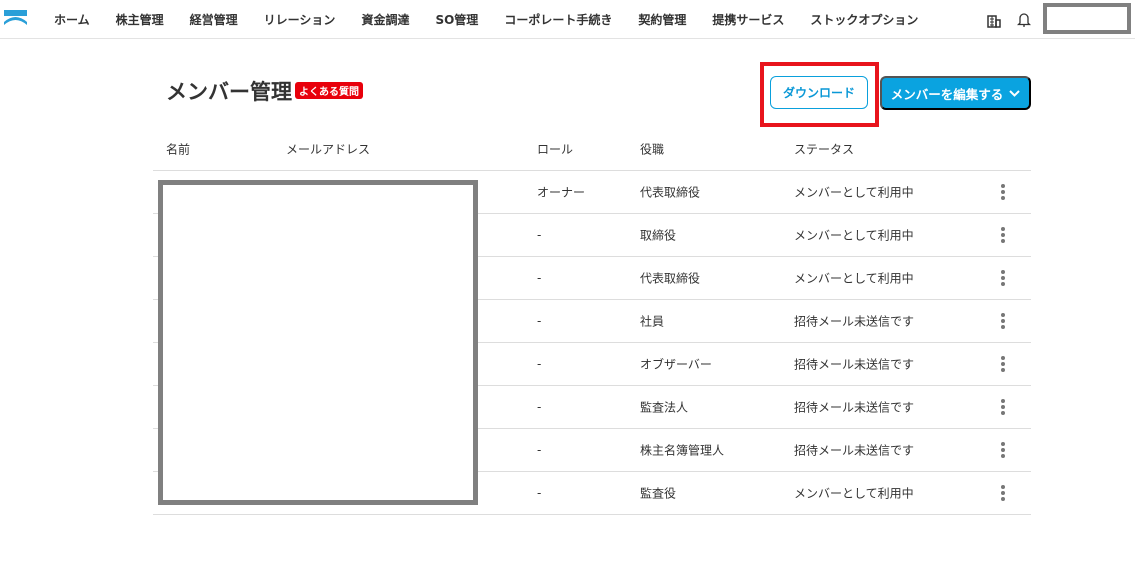  I want to click on nav-item: ホーム, so click(72, 19).